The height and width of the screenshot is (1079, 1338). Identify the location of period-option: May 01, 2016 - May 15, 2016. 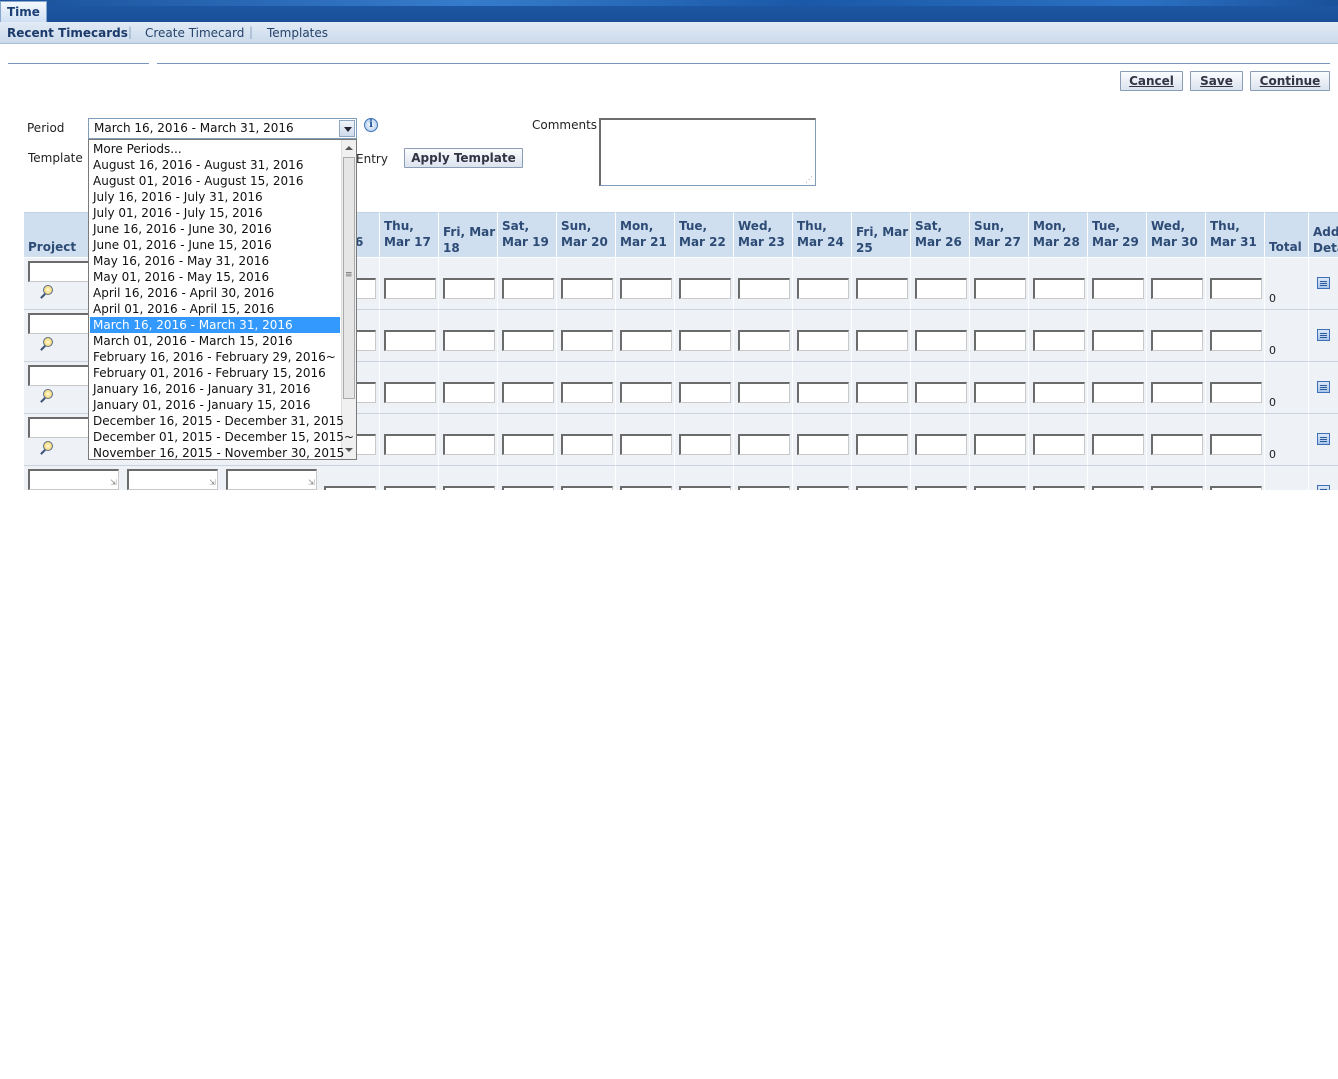
(215, 277).